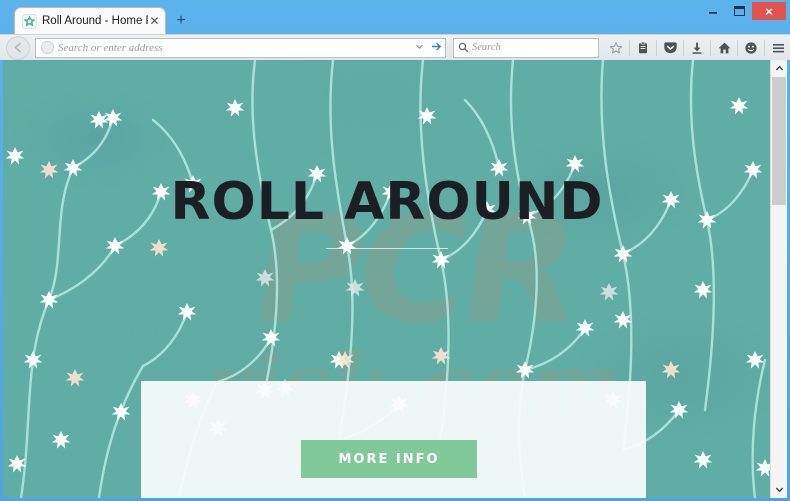 The height and width of the screenshot is (501, 790). I want to click on tab-title: Roll Around - Home Page, so click(95, 21).